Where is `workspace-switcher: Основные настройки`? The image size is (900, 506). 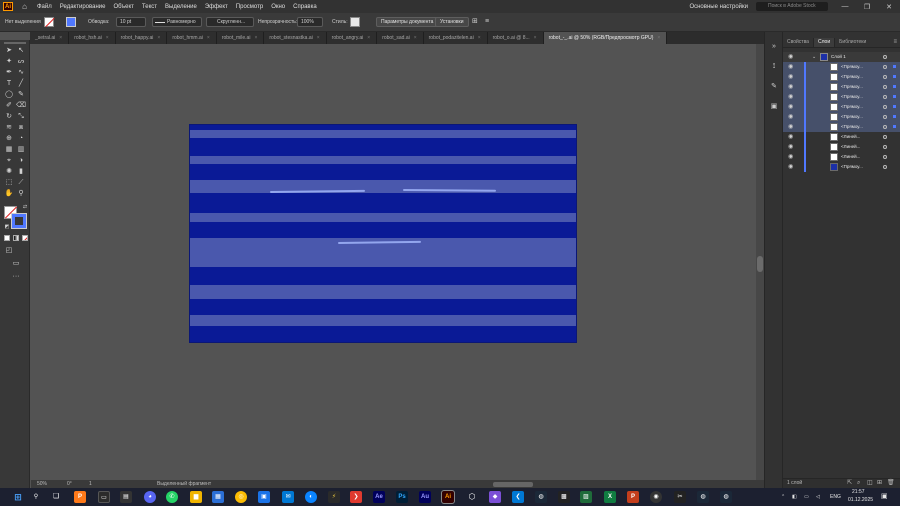
workspace-switcher: Основные настройки is located at coordinates (718, 7).